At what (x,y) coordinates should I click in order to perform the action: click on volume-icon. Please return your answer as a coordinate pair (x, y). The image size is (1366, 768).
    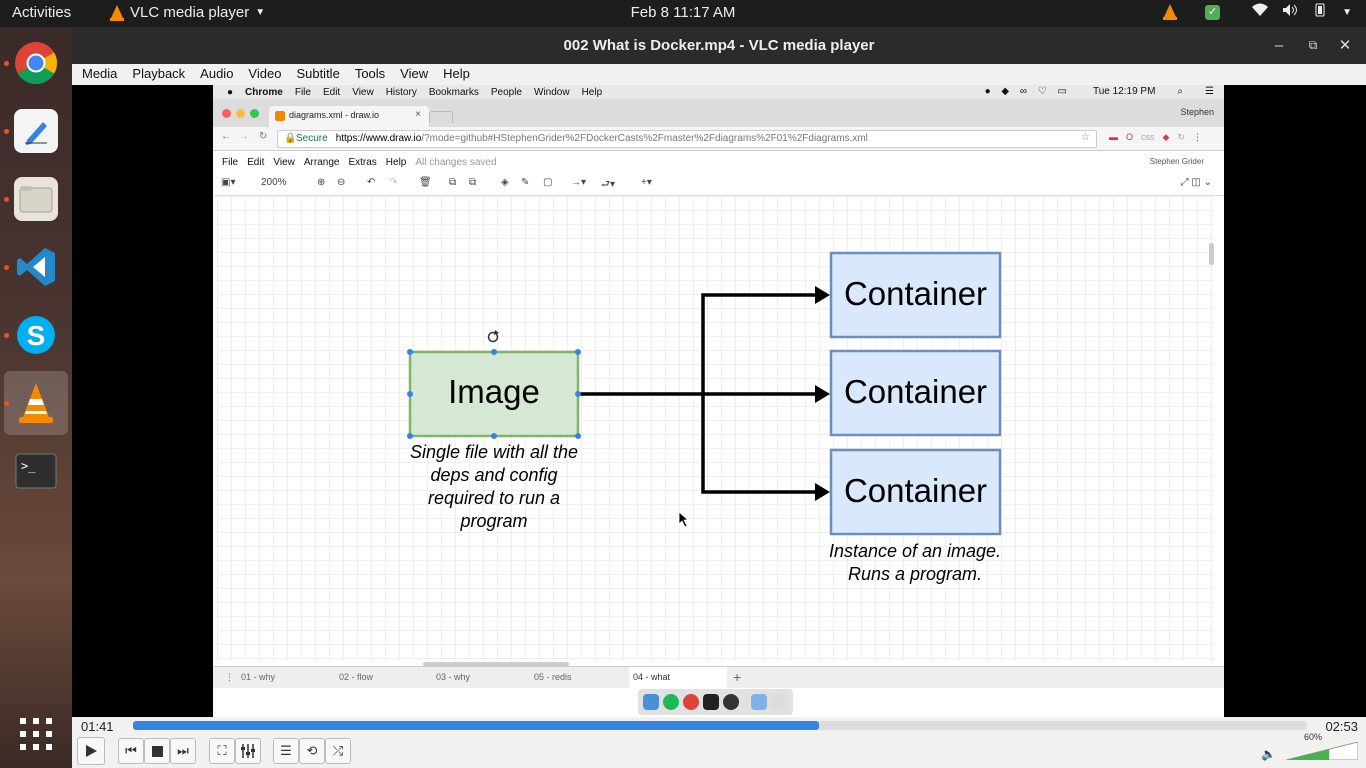
    Looking at the image, I should click on (1290, 12).